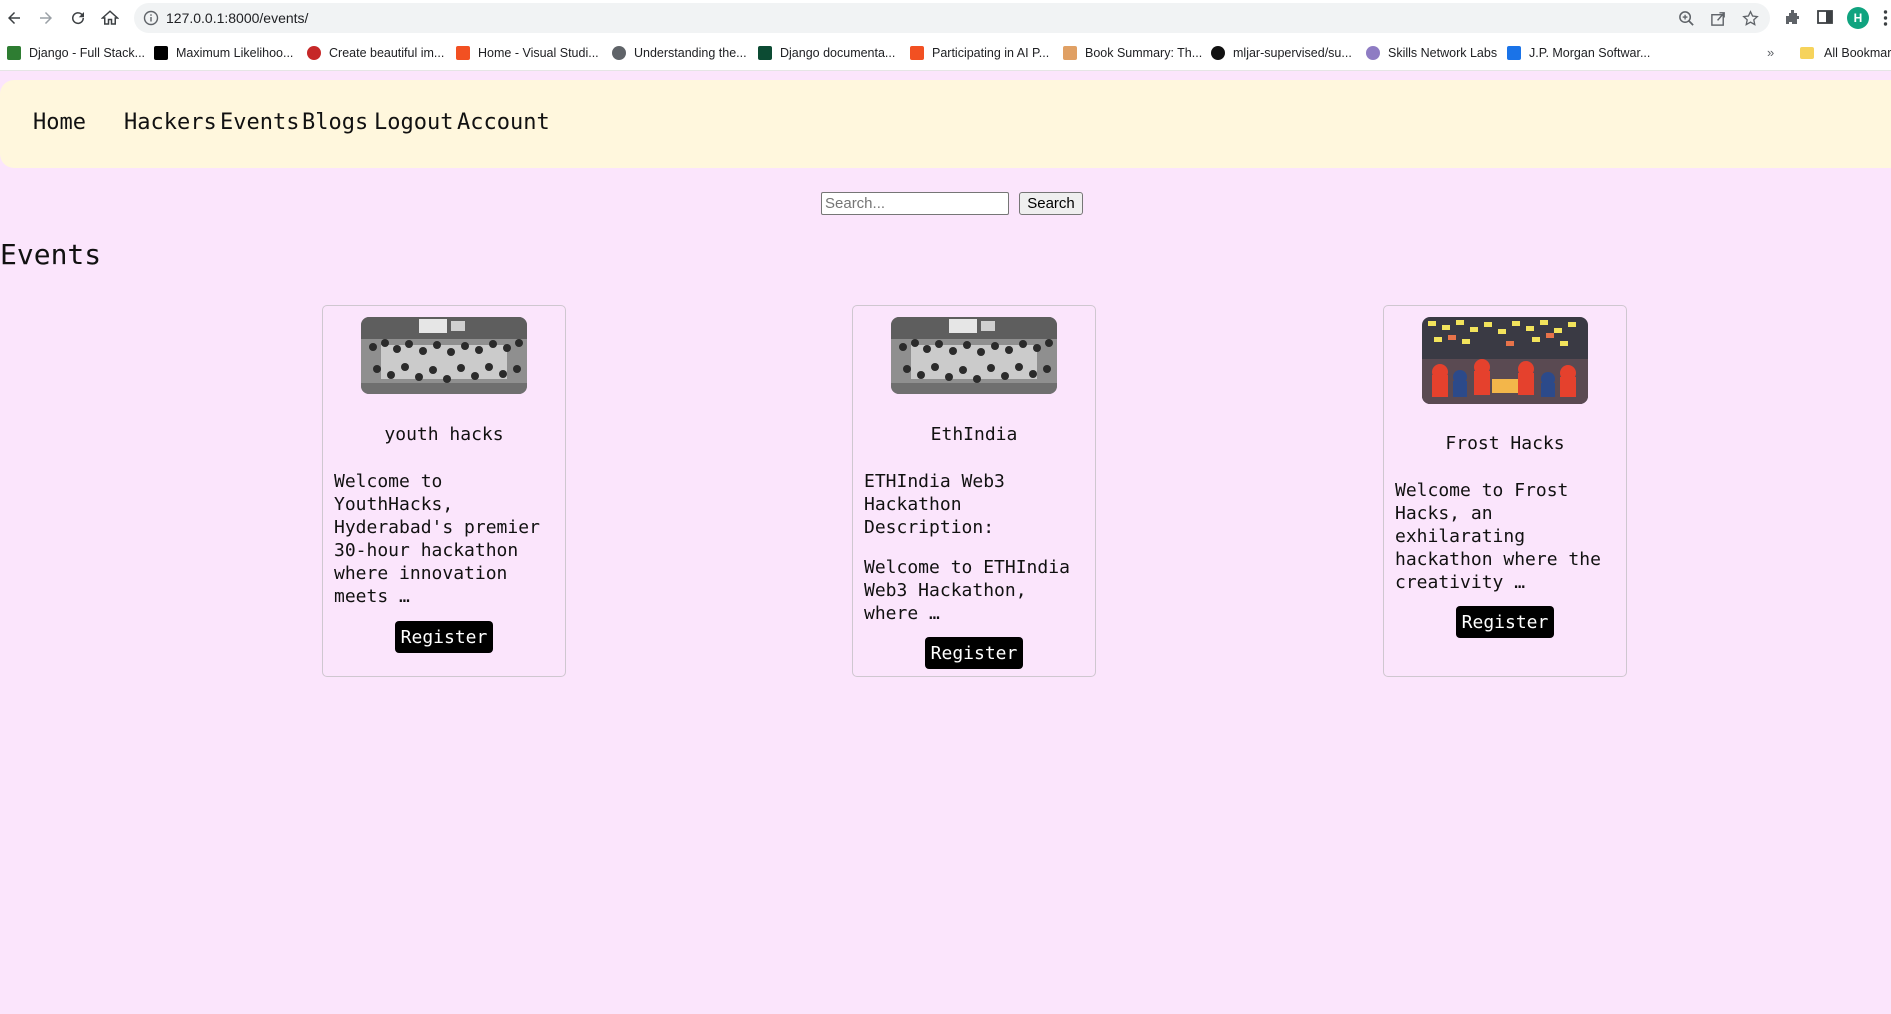  What do you see at coordinates (1051, 203) in the screenshot?
I see `search-button: Search` at bounding box center [1051, 203].